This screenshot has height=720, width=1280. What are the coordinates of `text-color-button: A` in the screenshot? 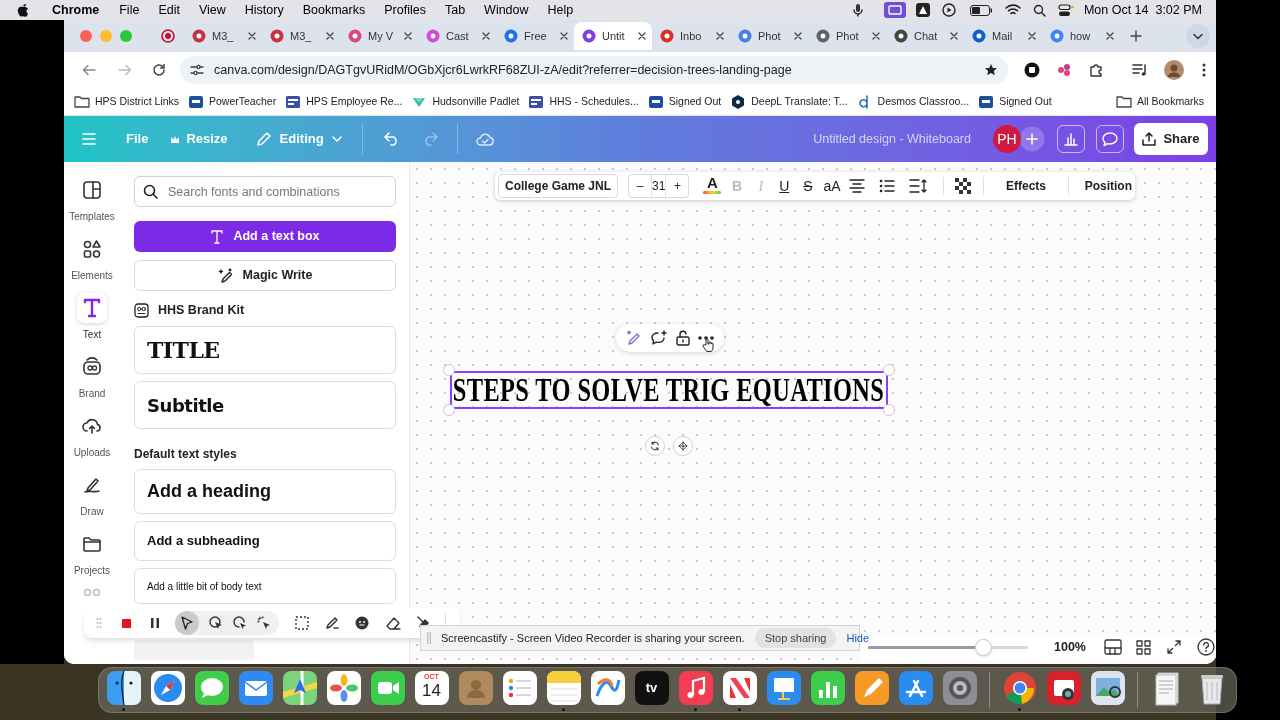 It's located at (712, 186).